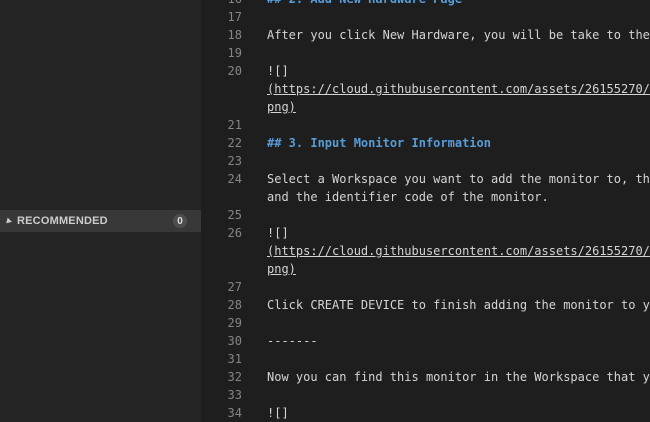 The height and width of the screenshot is (422, 650). I want to click on line-number: 21, so click(234, 125).